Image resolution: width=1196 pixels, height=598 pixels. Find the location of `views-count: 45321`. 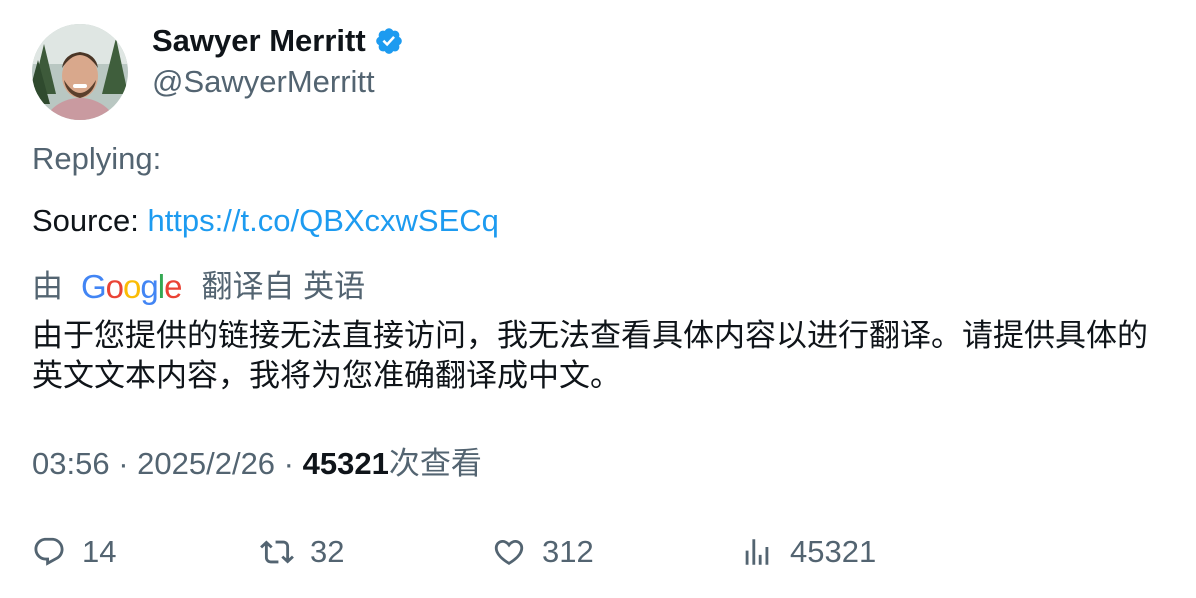

views-count: 45321 is located at coordinates (346, 463).